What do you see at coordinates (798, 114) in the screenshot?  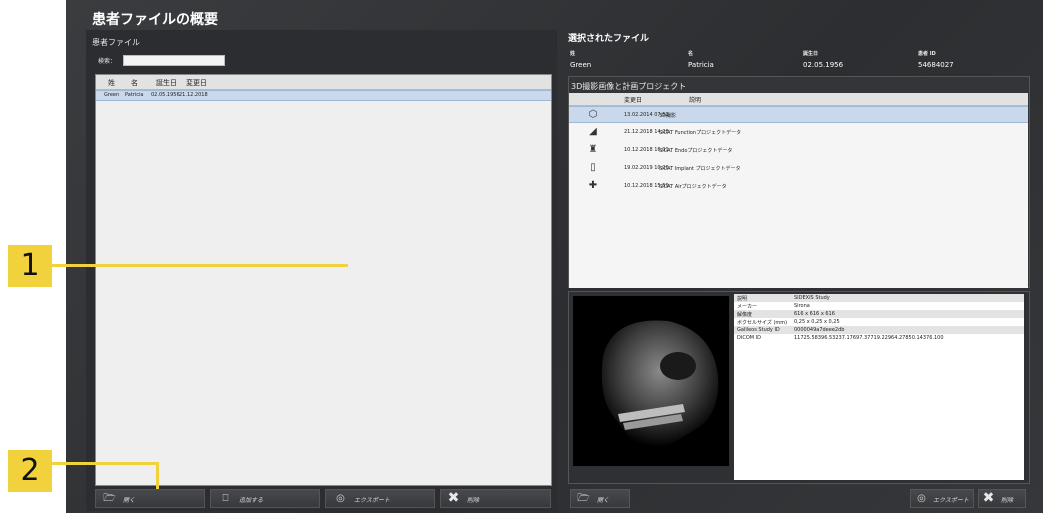 I see `list-item: ⬡ 13.02.2014 07:52 3D撮影` at bounding box center [798, 114].